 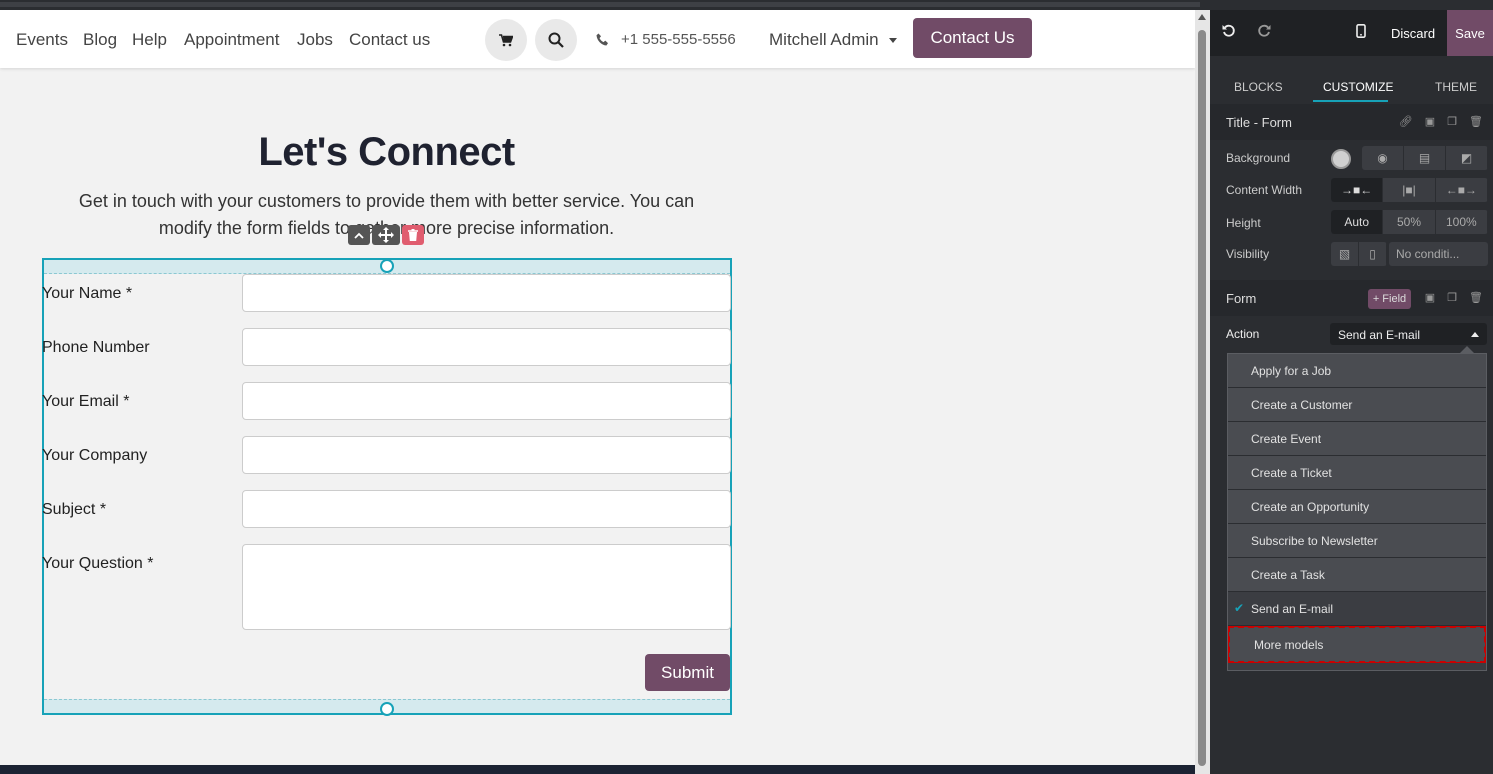 What do you see at coordinates (1389, 299) in the screenshot?
I see `add-field-button: + Field` at bounding box center [1389, 299].